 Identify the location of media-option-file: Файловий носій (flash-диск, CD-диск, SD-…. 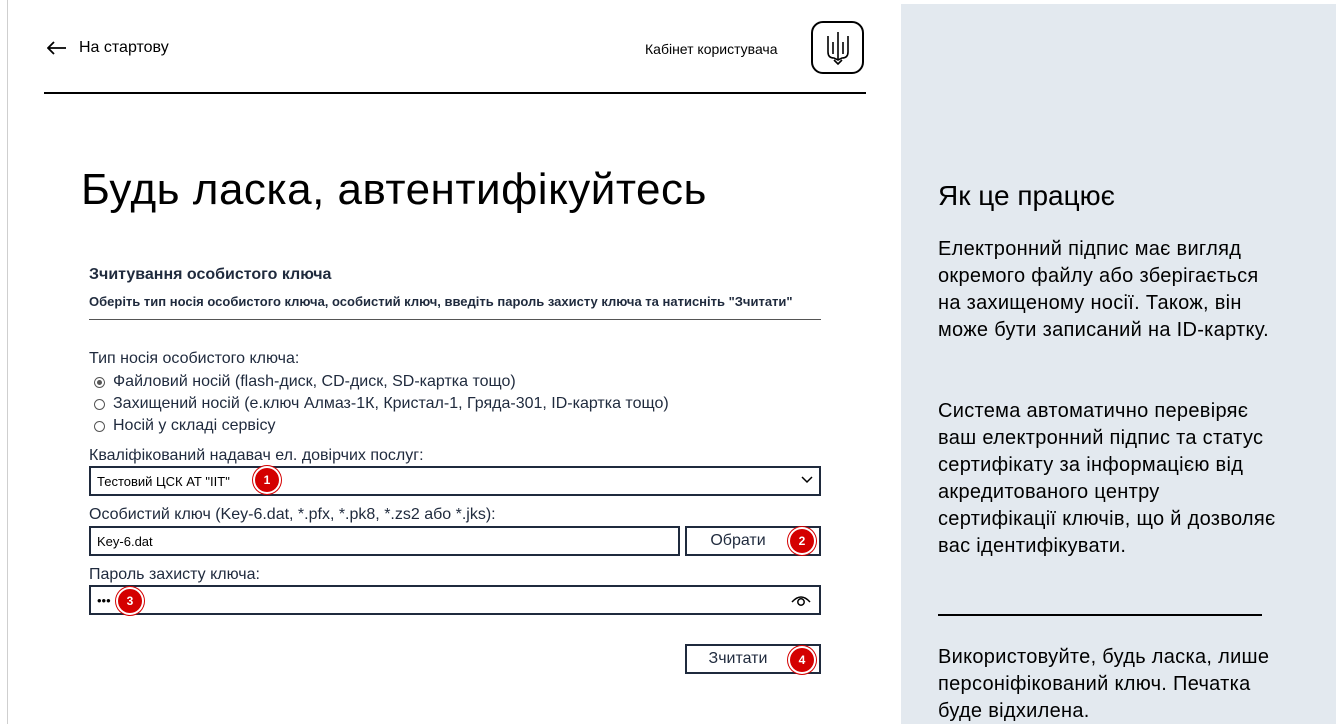
(379, 382).